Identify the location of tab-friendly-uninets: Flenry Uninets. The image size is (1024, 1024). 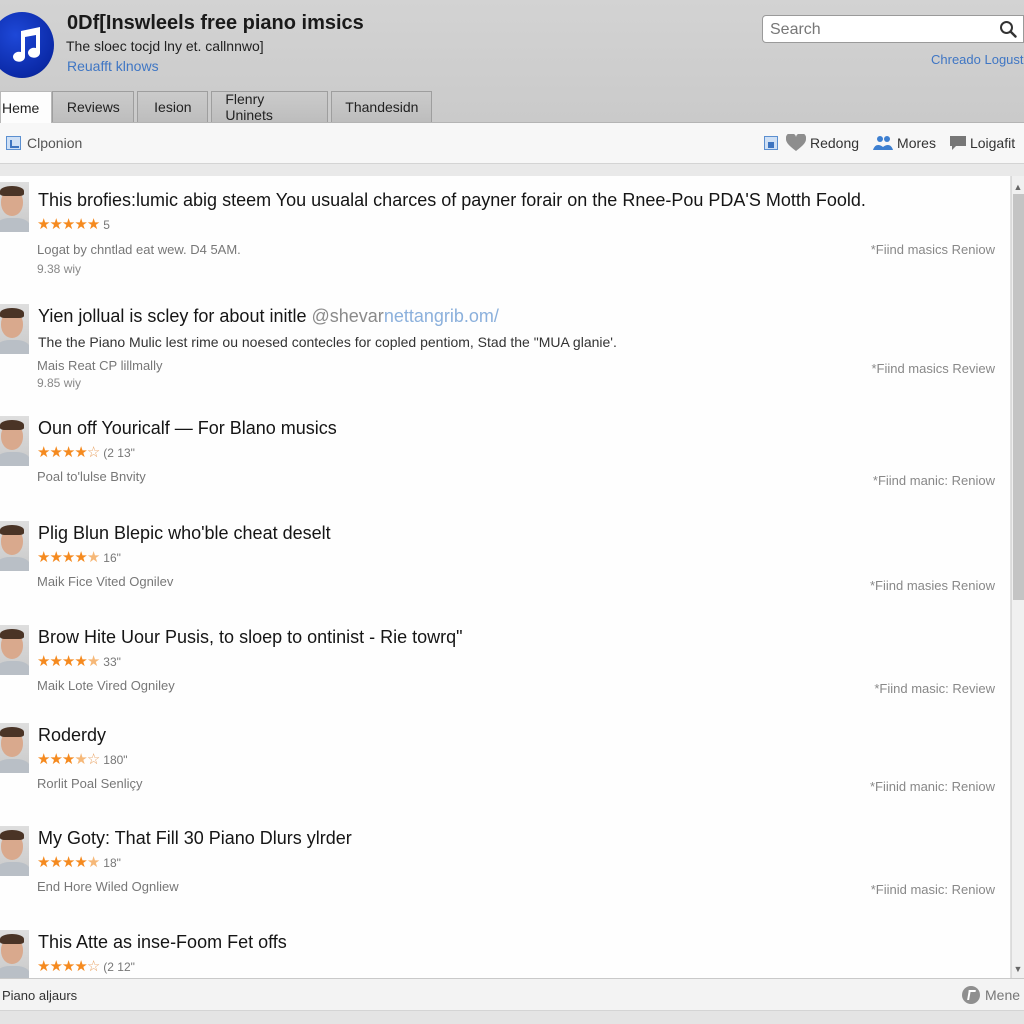
(270, 107).